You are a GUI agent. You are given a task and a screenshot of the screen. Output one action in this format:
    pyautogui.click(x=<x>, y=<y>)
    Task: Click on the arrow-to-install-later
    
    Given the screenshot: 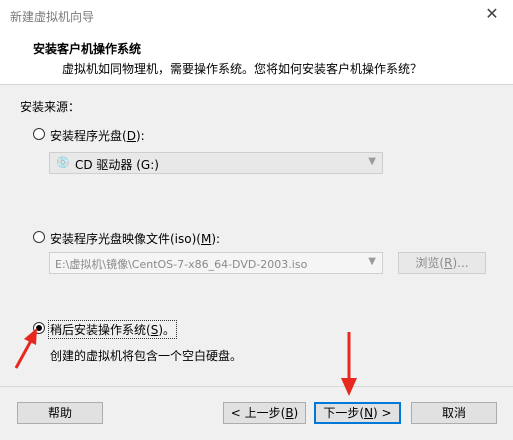 What is the action you would take?
    pyautogui.click(x=25, y=348)
    